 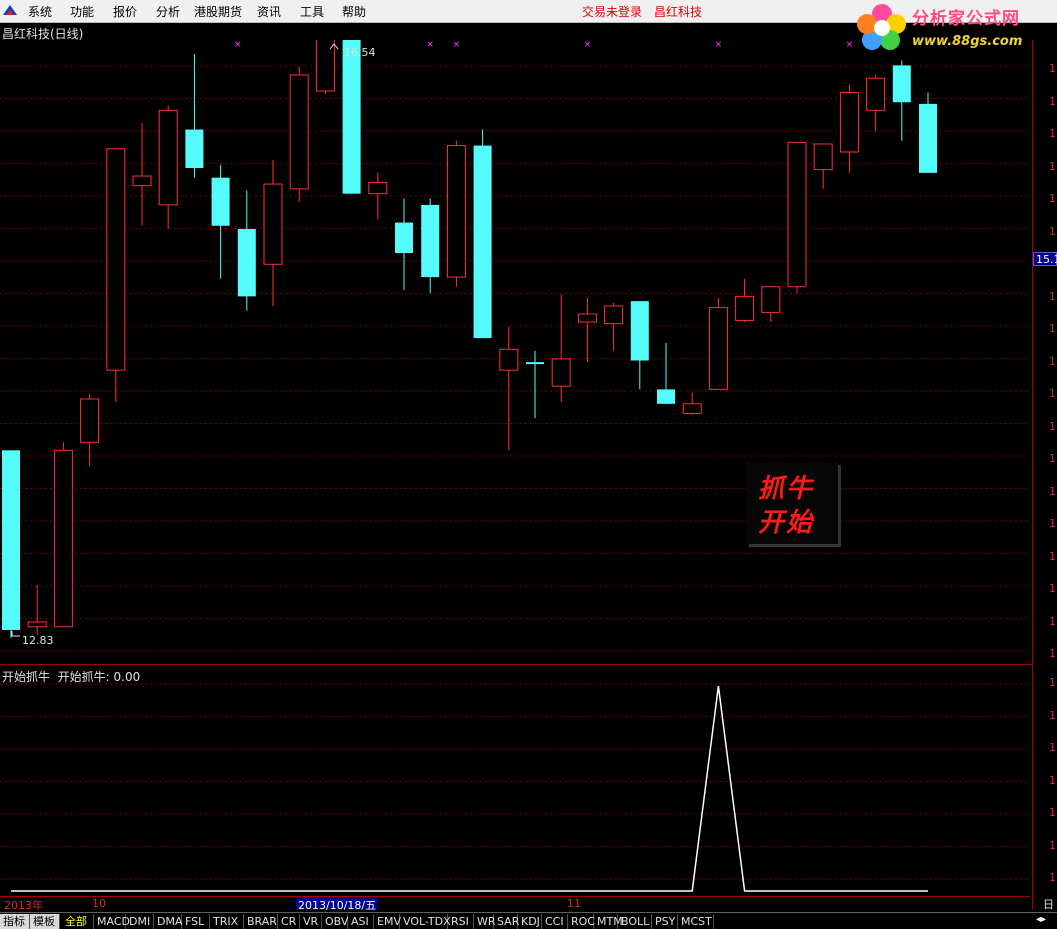 What do you see at coordinates (227, 921) in the screenshot?
I see `tab-trix: TRIX` at bounding box center [227, 921].